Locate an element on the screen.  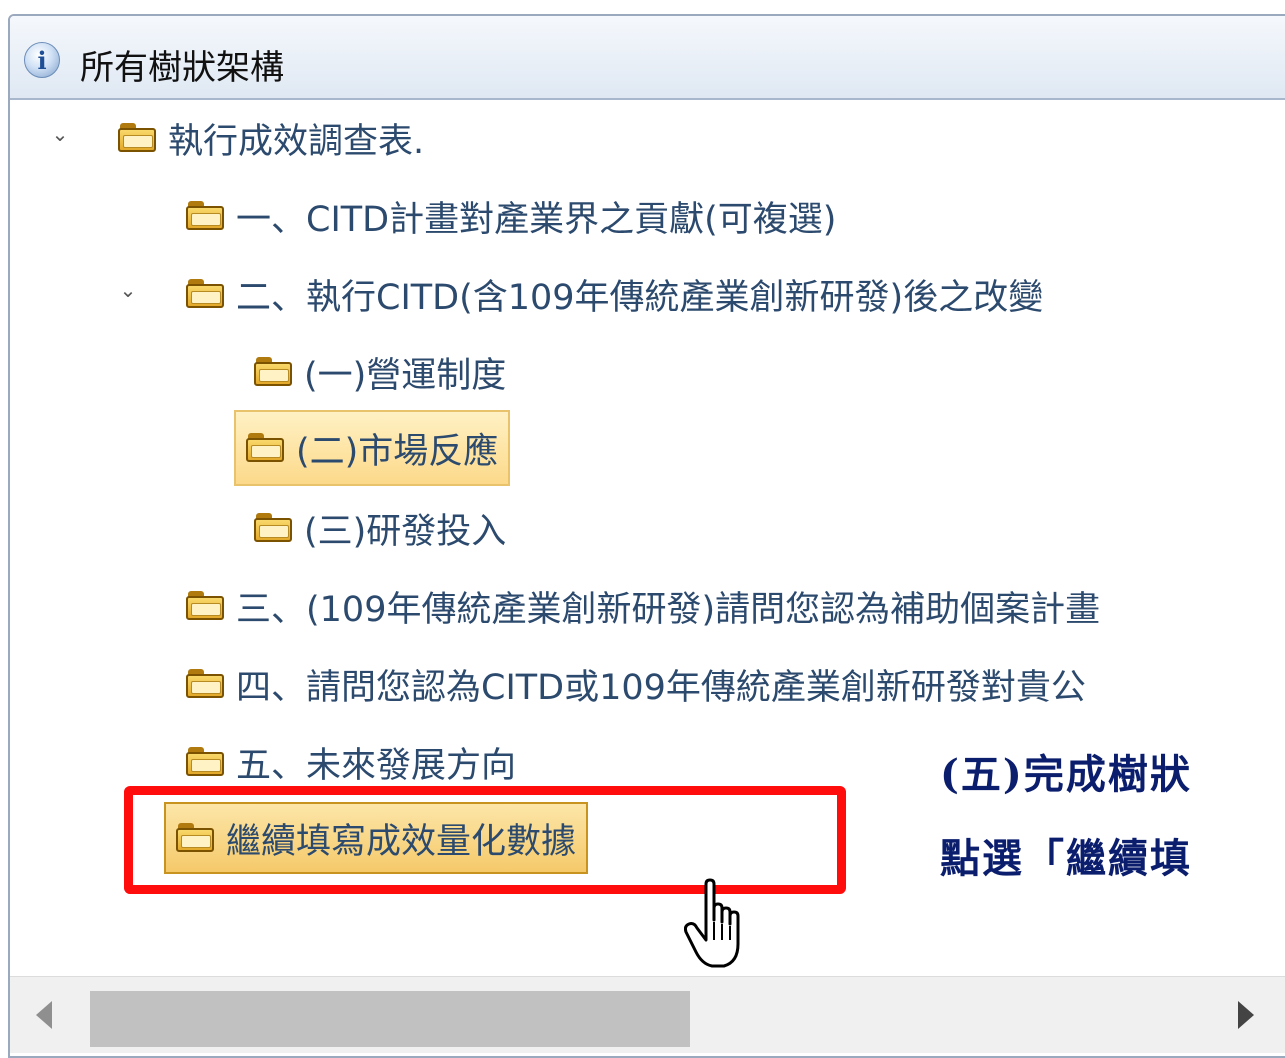
annotation-line-2: 點選「繼續填 is located at coordinates (1066, 858).